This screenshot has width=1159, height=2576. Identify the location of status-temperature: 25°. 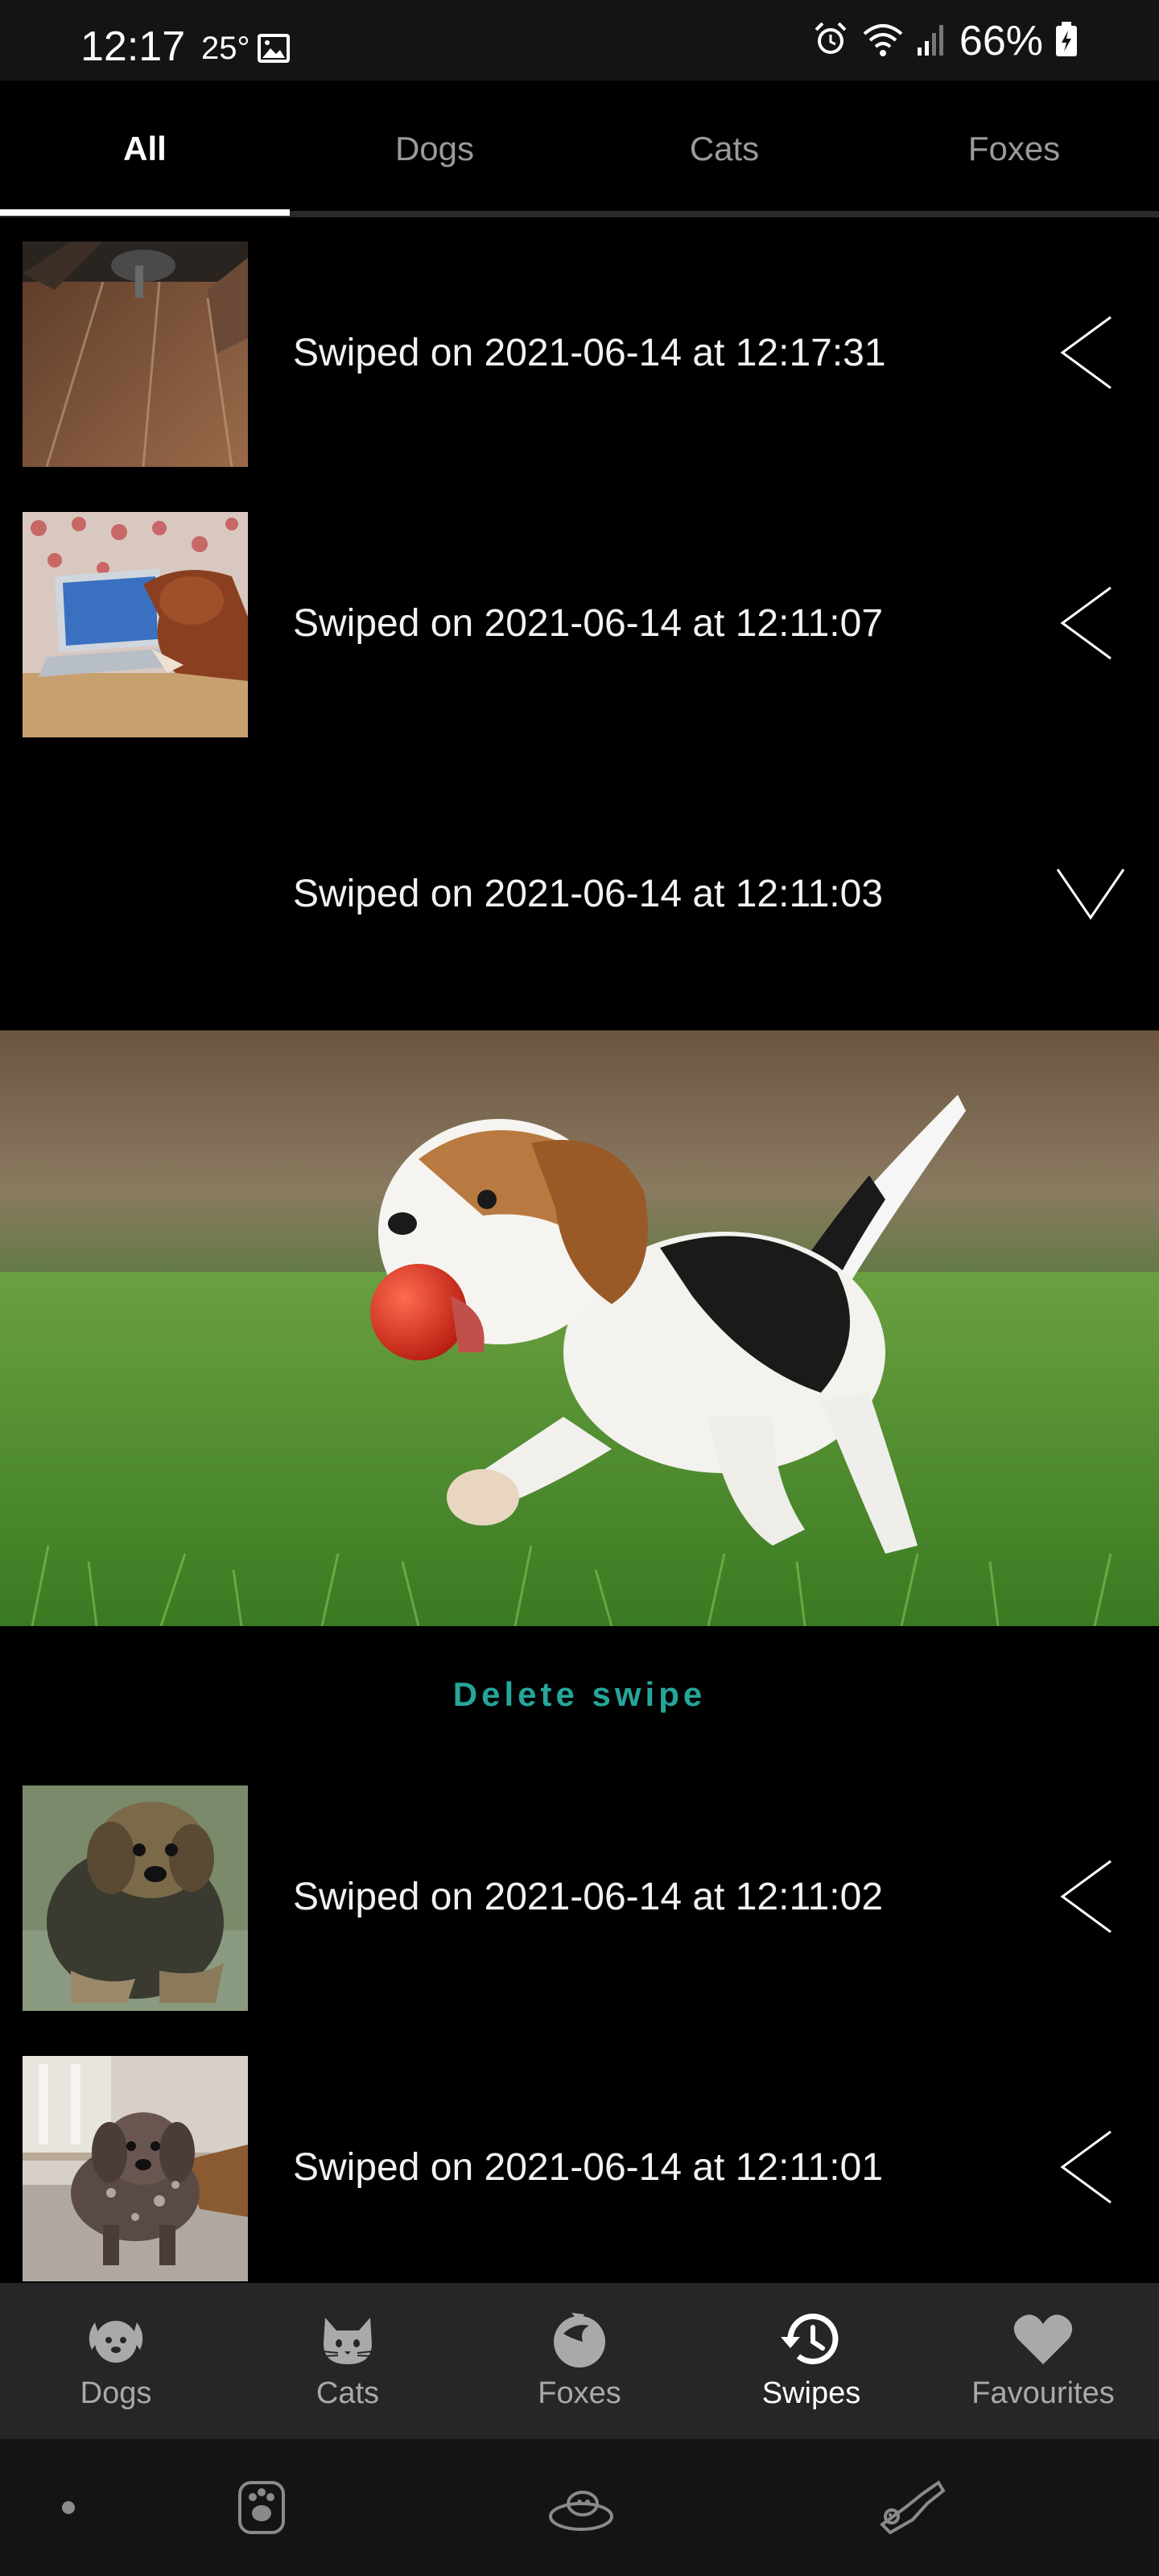
(225, 48).